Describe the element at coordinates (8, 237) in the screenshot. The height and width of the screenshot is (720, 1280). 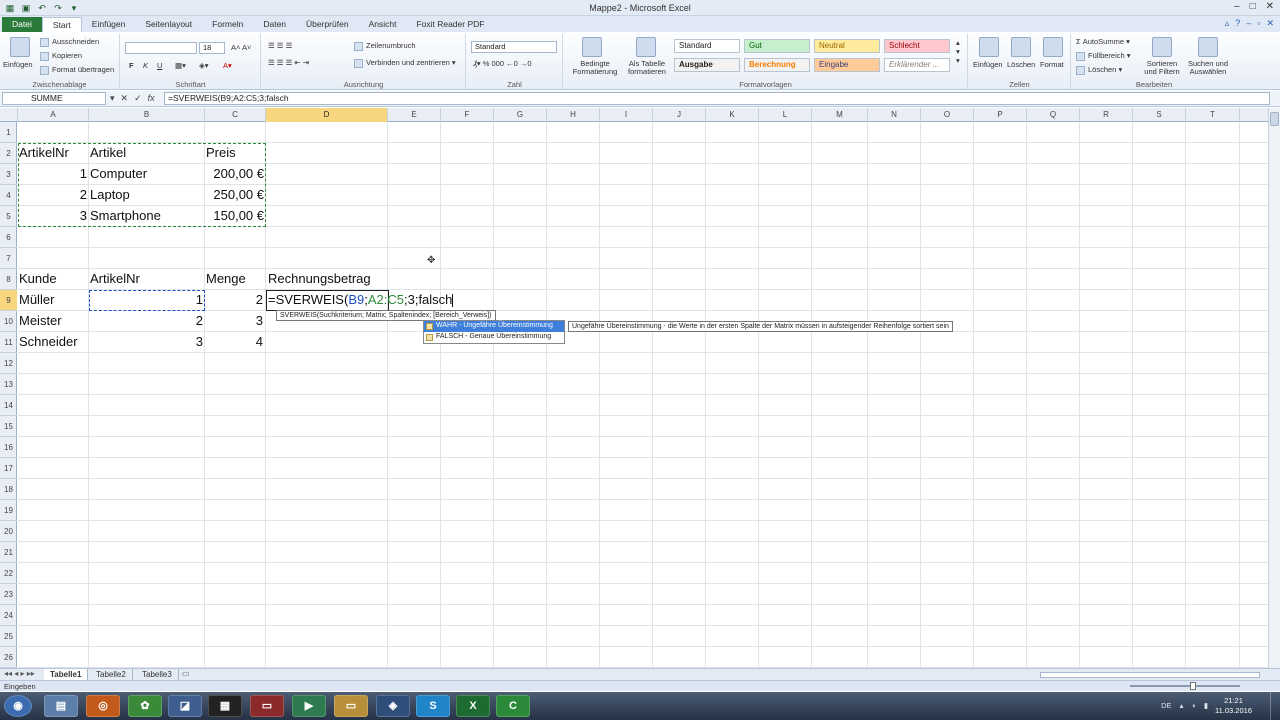
I see `row-header-6: 6` at that location.